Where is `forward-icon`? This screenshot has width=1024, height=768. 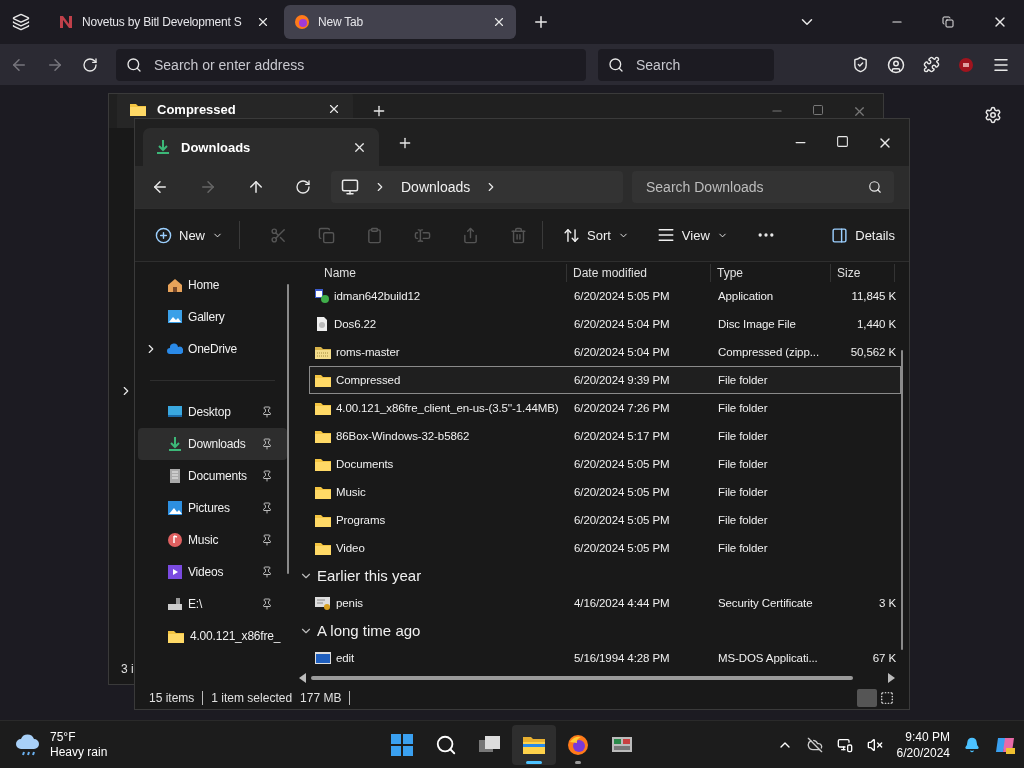
forward-icon is located at coordinates (208, 187).